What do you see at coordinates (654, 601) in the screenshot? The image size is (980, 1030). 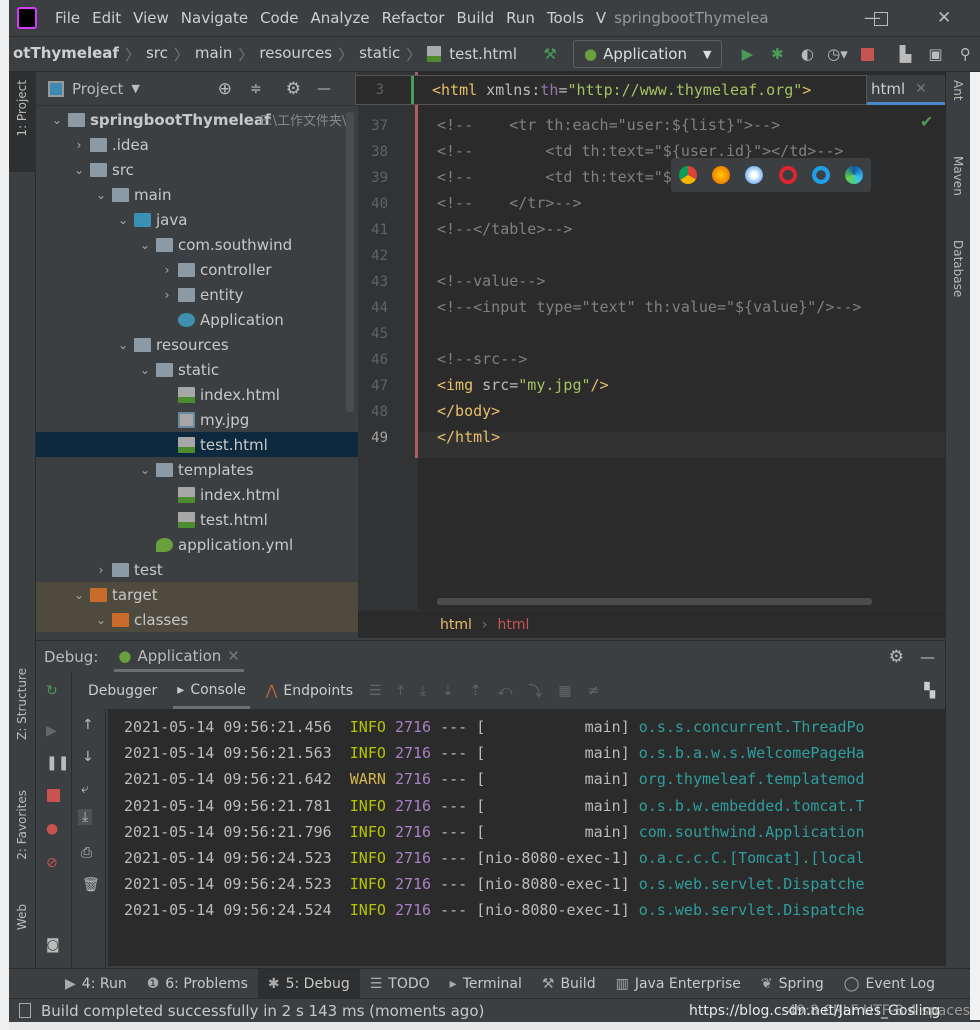 I see `editor-h-scrollbar` at bounding box center [654, 601].